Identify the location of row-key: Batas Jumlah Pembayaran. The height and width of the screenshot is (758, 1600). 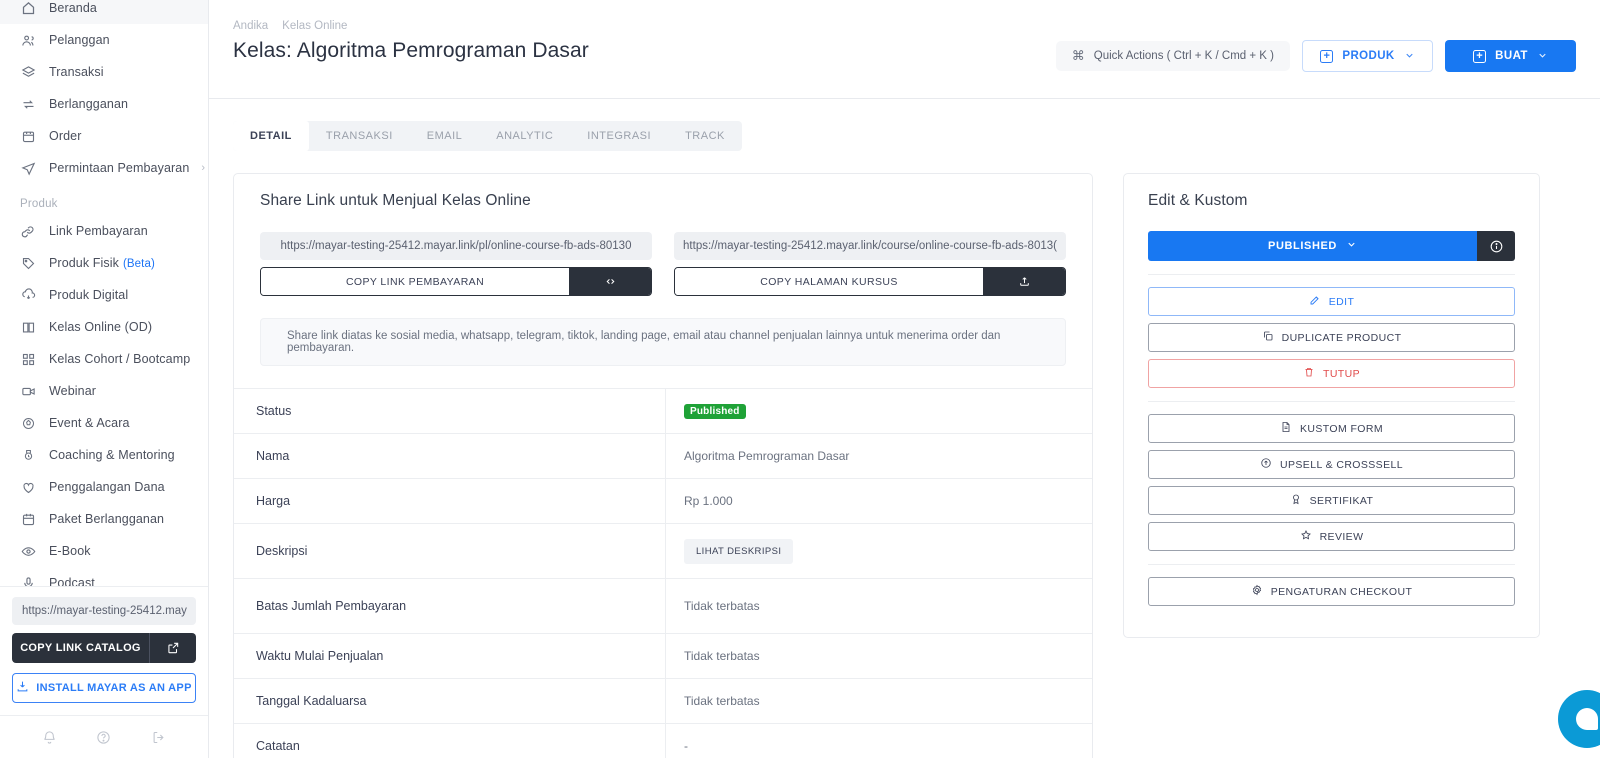
(450, 606).